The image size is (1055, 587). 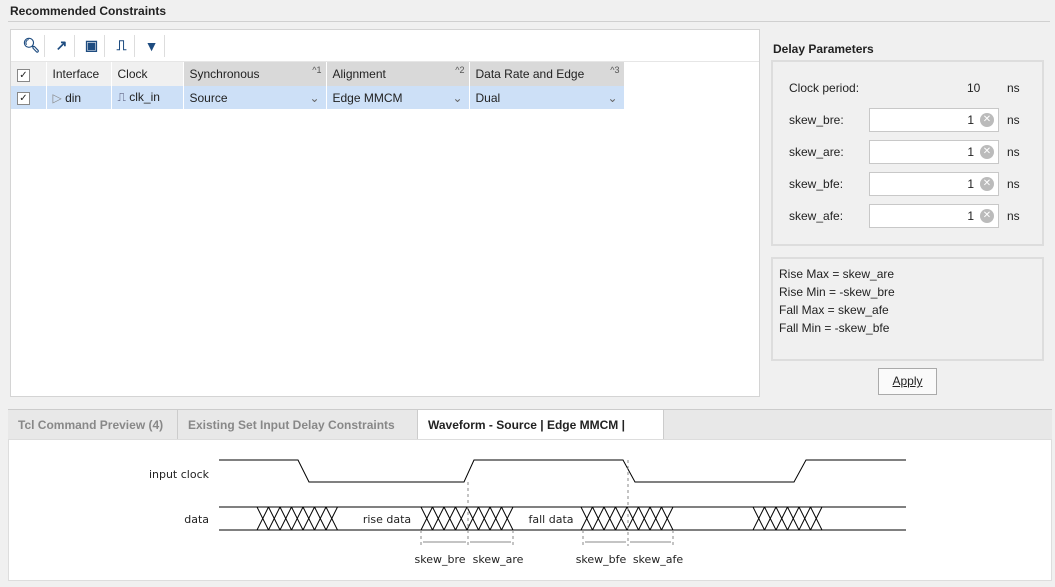 What do you see at coordinates (298, 436) in the screenshot?
I see `tab-existing-constraints: Existing Set Input Delay Constraints (0)` at bounding box center [298, 436].